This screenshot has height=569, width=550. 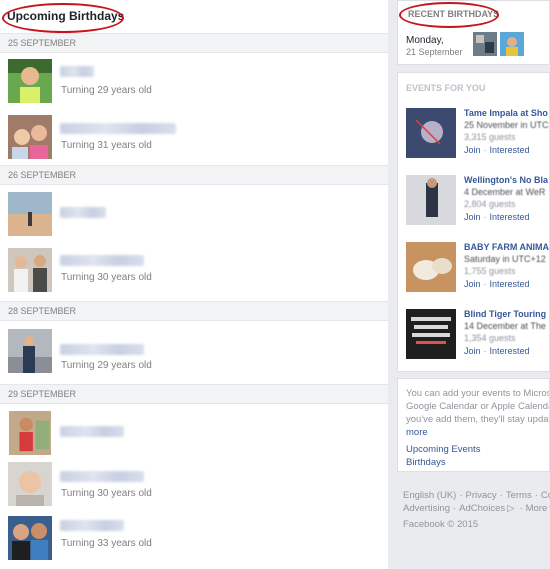 I want to click on info-line: you've add them, they'll stay updat, so click(x=478, y=419).